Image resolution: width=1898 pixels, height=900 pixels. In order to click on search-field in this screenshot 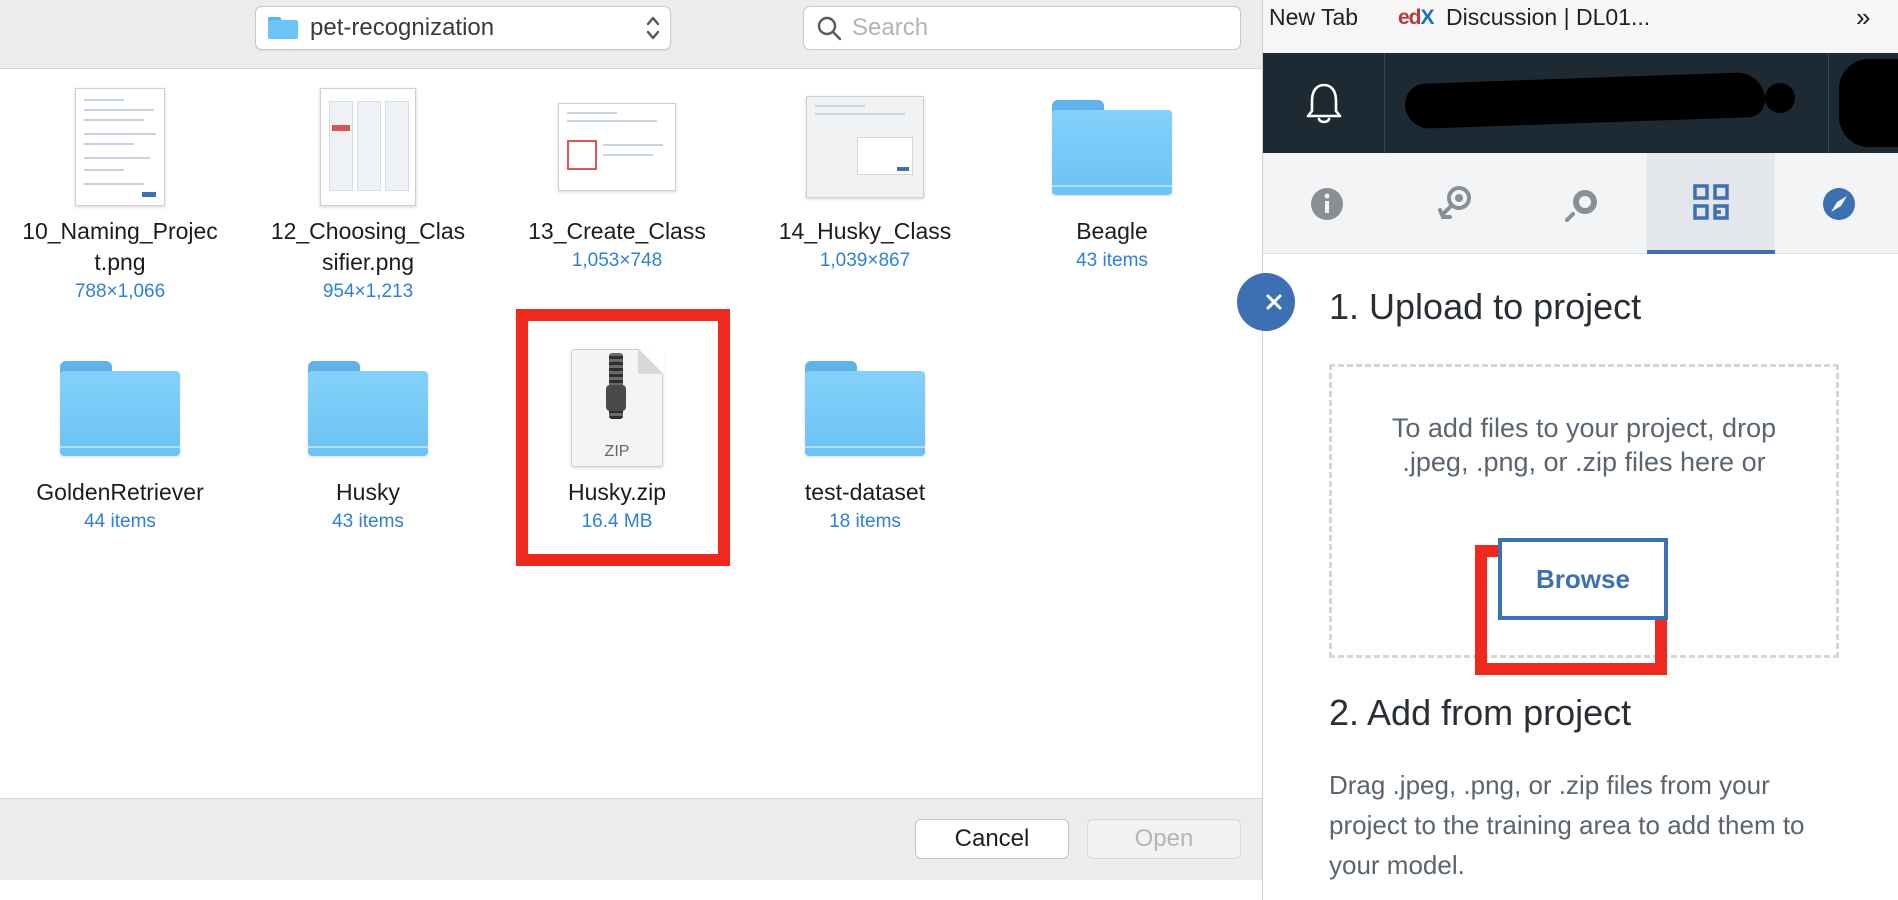, I will do `click(1022, 28)`.